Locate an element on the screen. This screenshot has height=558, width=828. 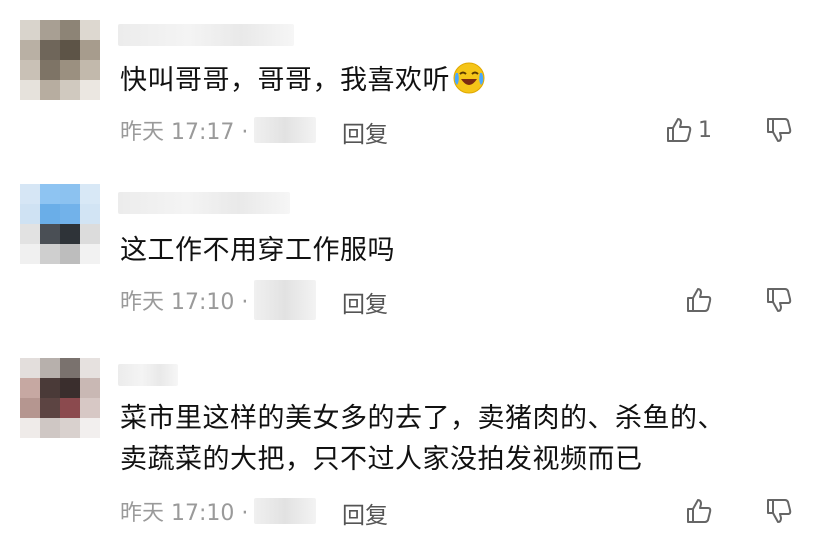
comment-text: 这工作不用穿工作服吗 is located at coordinates (257, 250).